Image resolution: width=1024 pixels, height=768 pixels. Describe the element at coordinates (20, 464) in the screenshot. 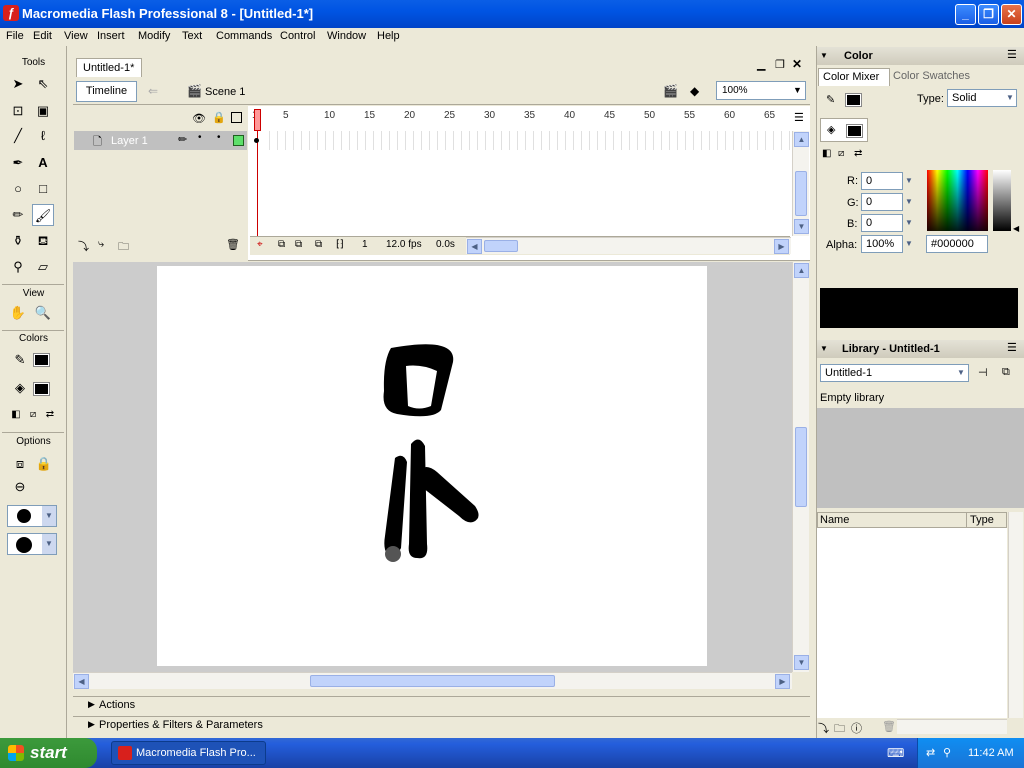

I see `object-drawing-icon: ⧈` at that location.